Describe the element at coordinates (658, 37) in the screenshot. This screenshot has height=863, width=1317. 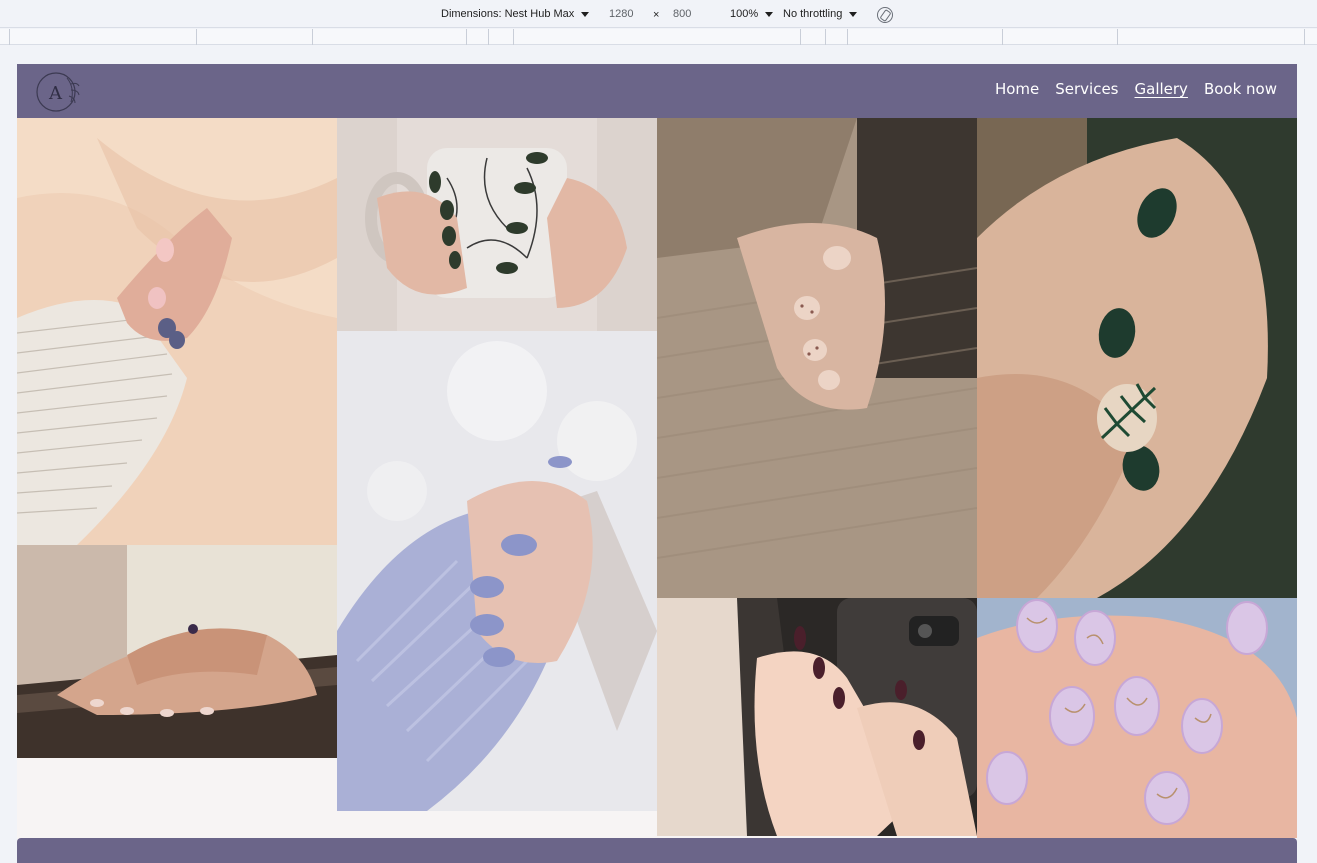
I see `media-query-ruler` at that location.